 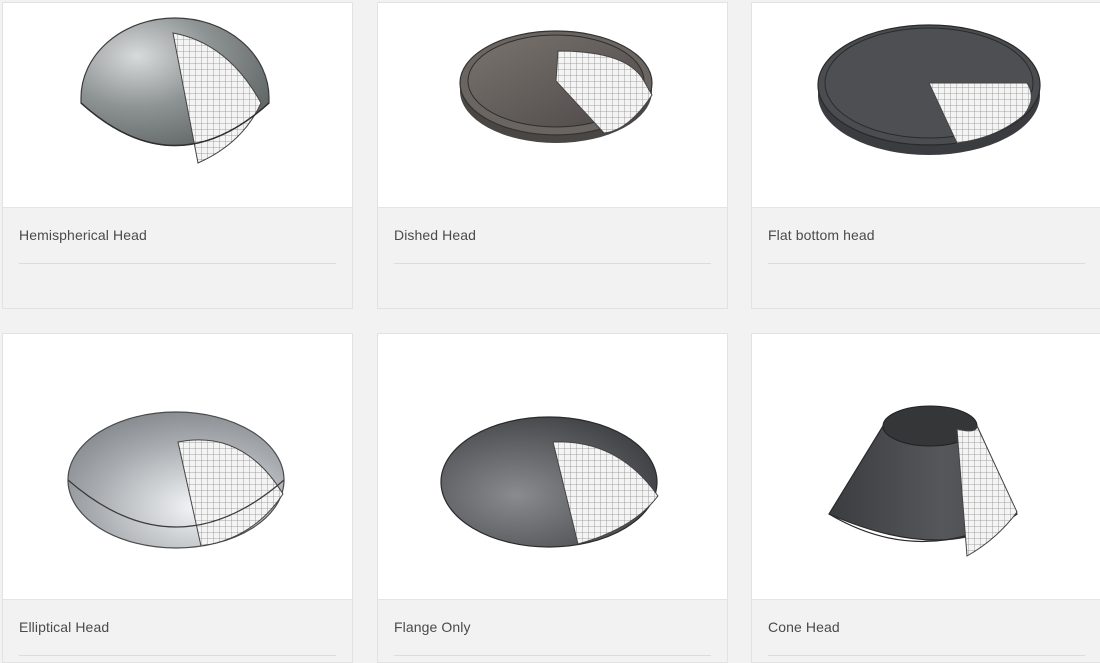 What do you see at coordinates (435, 235) in the screenshot?
I see `card-title: Dished Head` at bounding box center [435, 235].